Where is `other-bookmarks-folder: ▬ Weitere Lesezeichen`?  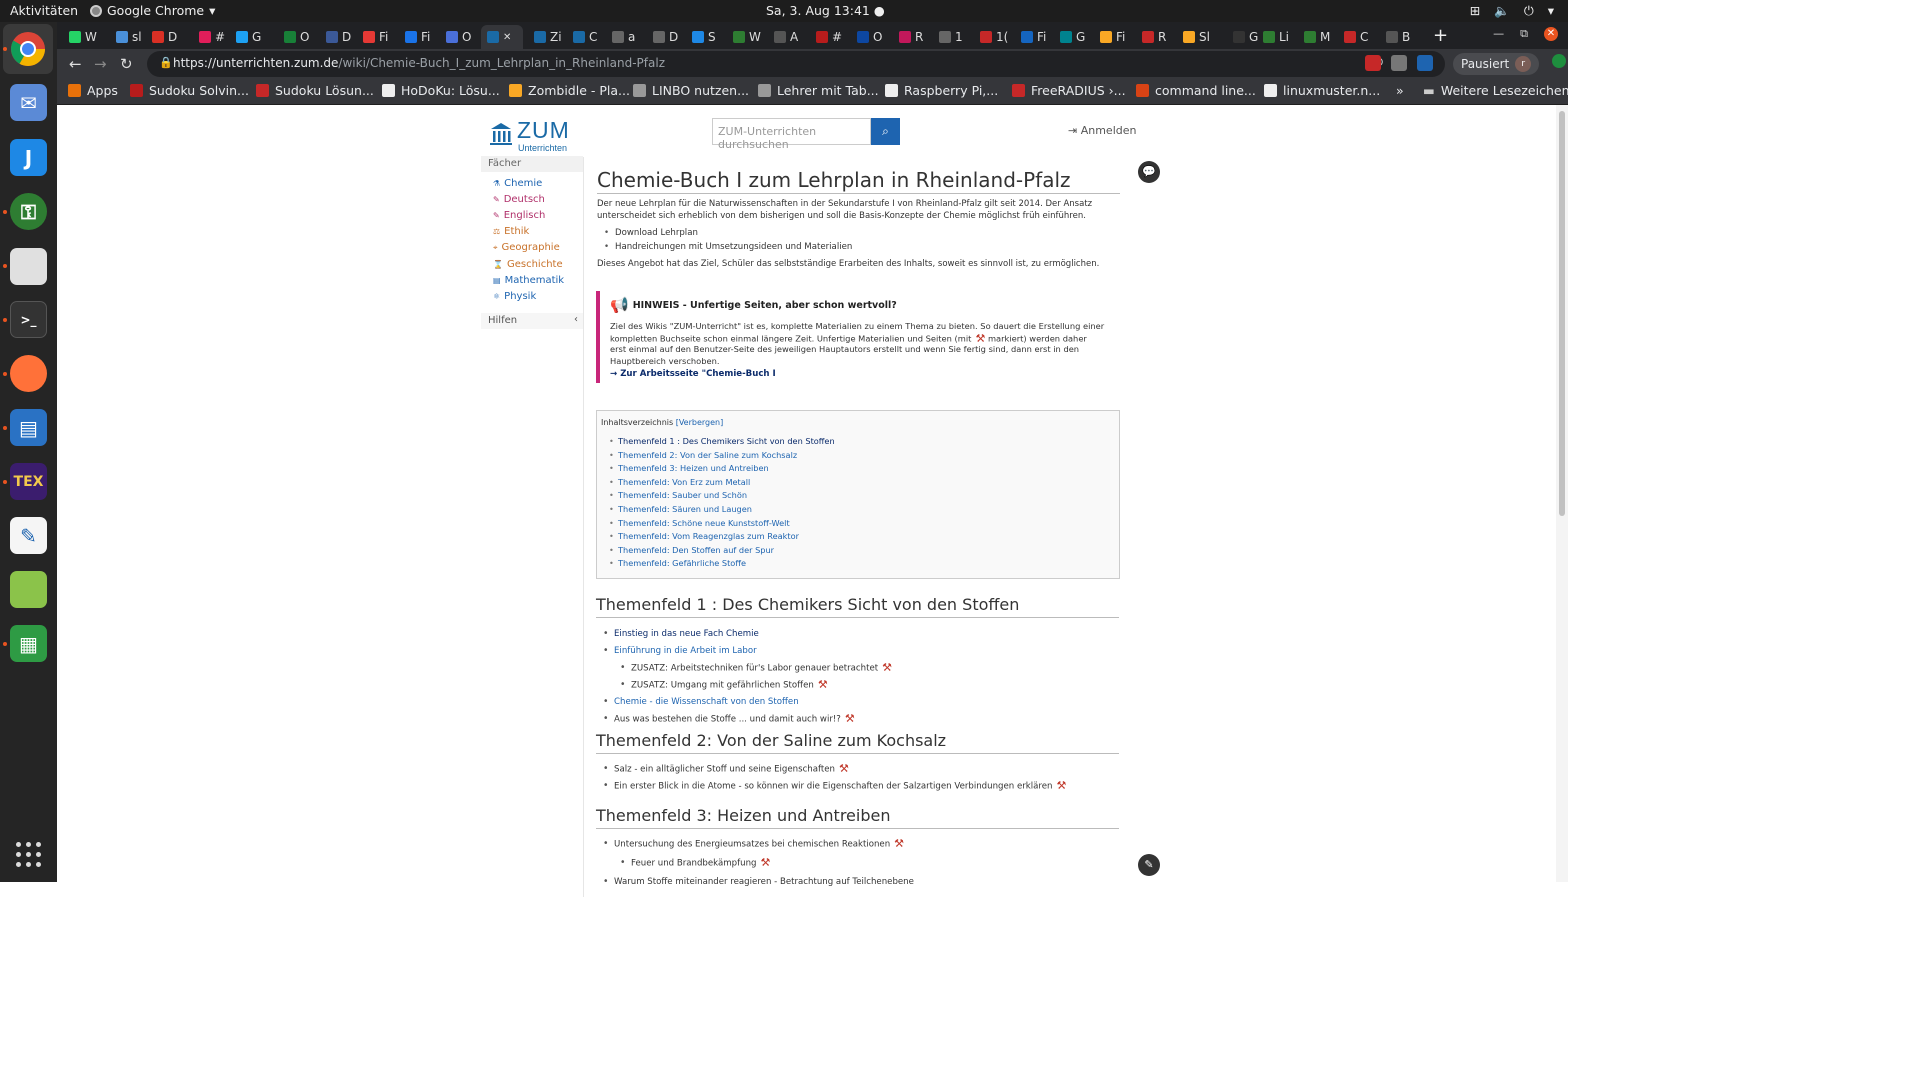
other-bookmarks-folder: ▬ Weitere Lesezeichen is located at coordinates (1496, 90).